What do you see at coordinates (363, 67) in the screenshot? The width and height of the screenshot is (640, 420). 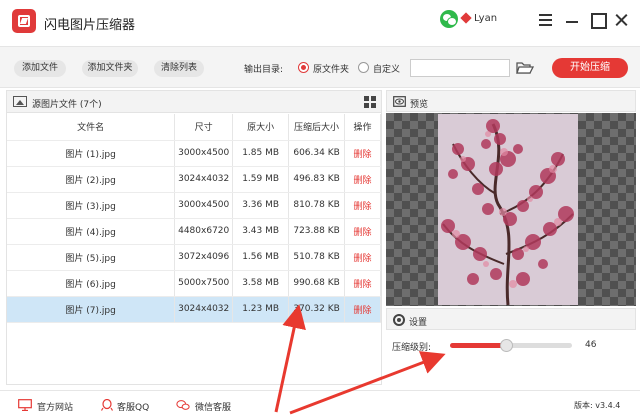 I see `radio-custom` at bounding box center [363, 67].